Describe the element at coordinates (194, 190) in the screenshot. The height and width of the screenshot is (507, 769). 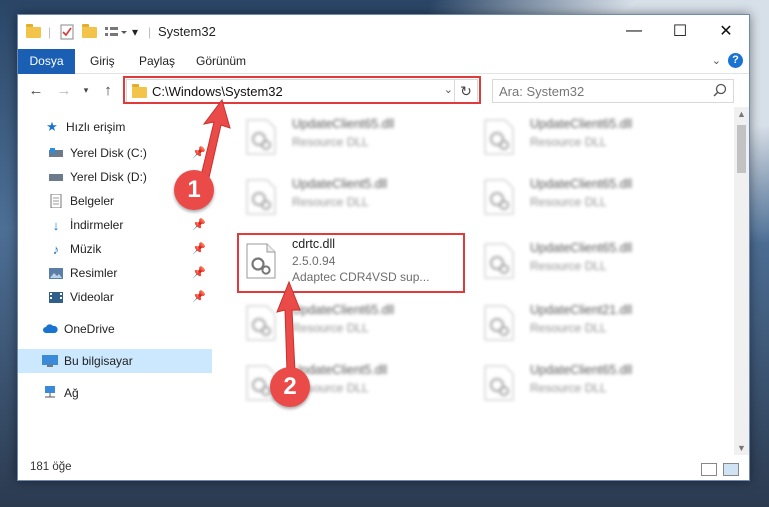
I see `step-1-badge: 1` at that location.